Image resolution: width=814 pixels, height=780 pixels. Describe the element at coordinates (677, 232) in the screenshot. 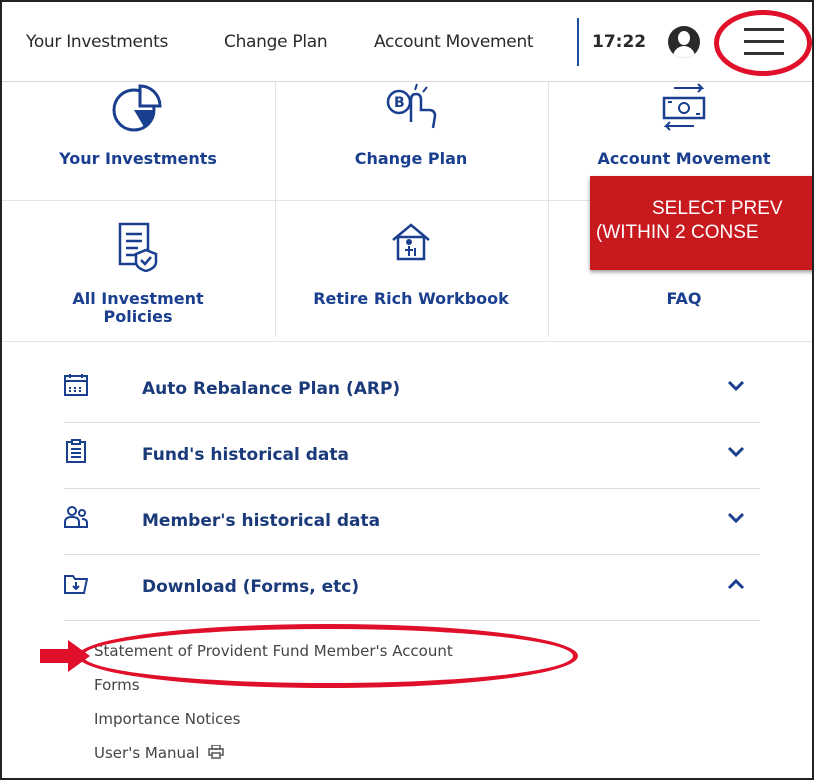

I see `banner-line2: (WITHIN 2 CONSE` at that location.